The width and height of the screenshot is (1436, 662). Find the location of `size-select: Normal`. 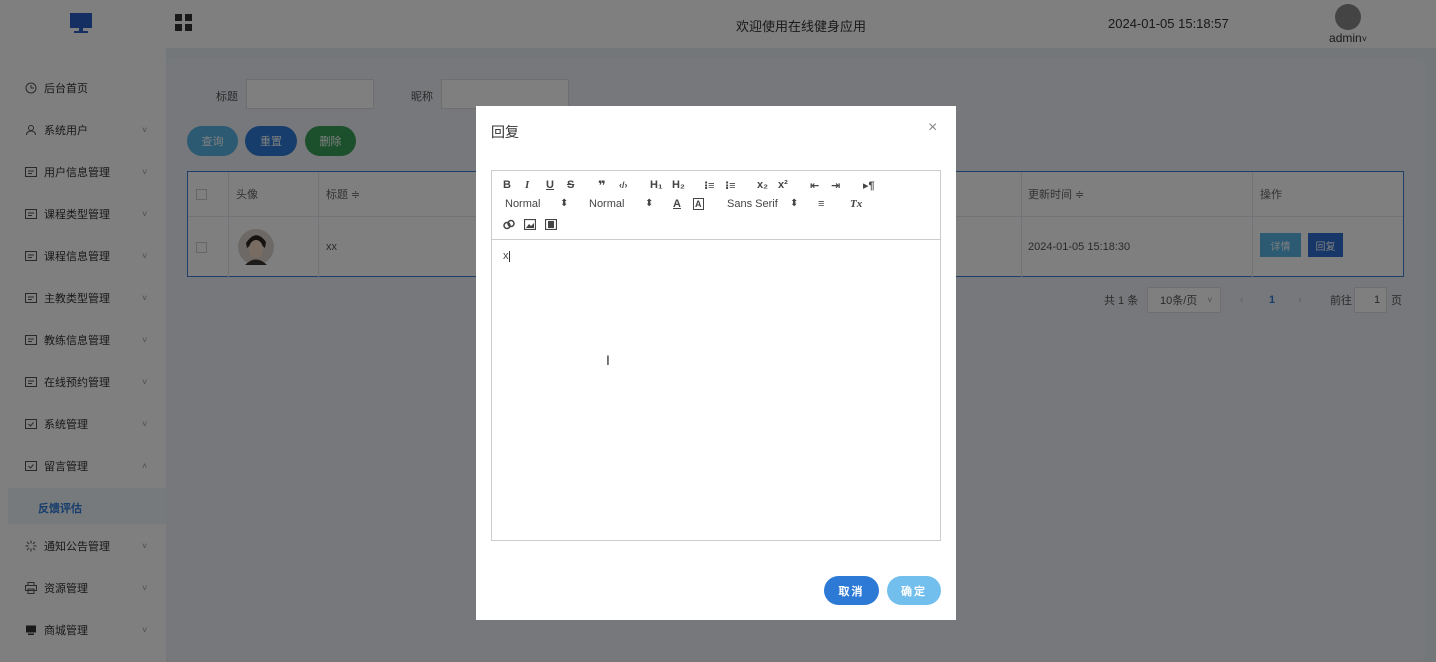

size-select: Normal is located at coordinates (522, 204).